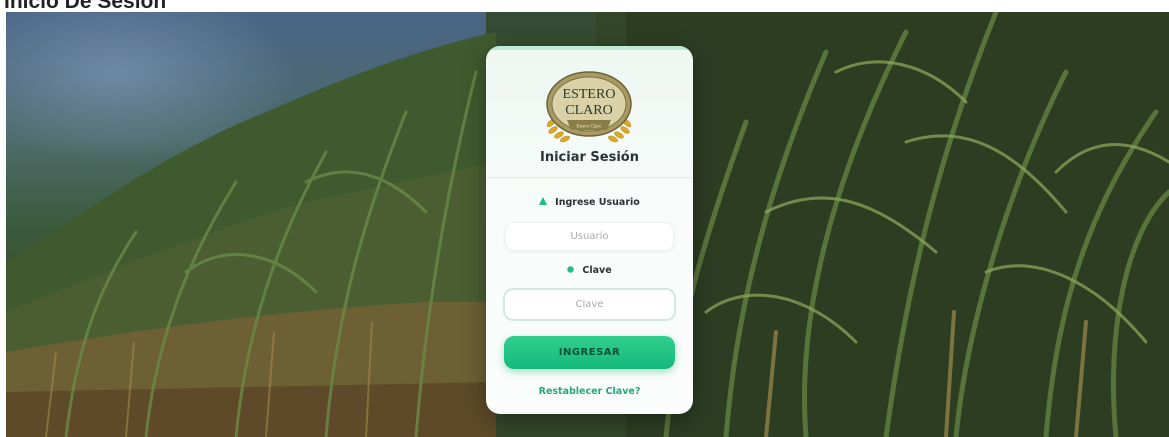 This screenshot has height=437, width=1169. Describe the element at coordinates (597, 270) in the screenshot. I see `password-label-text: Clave` at that location.